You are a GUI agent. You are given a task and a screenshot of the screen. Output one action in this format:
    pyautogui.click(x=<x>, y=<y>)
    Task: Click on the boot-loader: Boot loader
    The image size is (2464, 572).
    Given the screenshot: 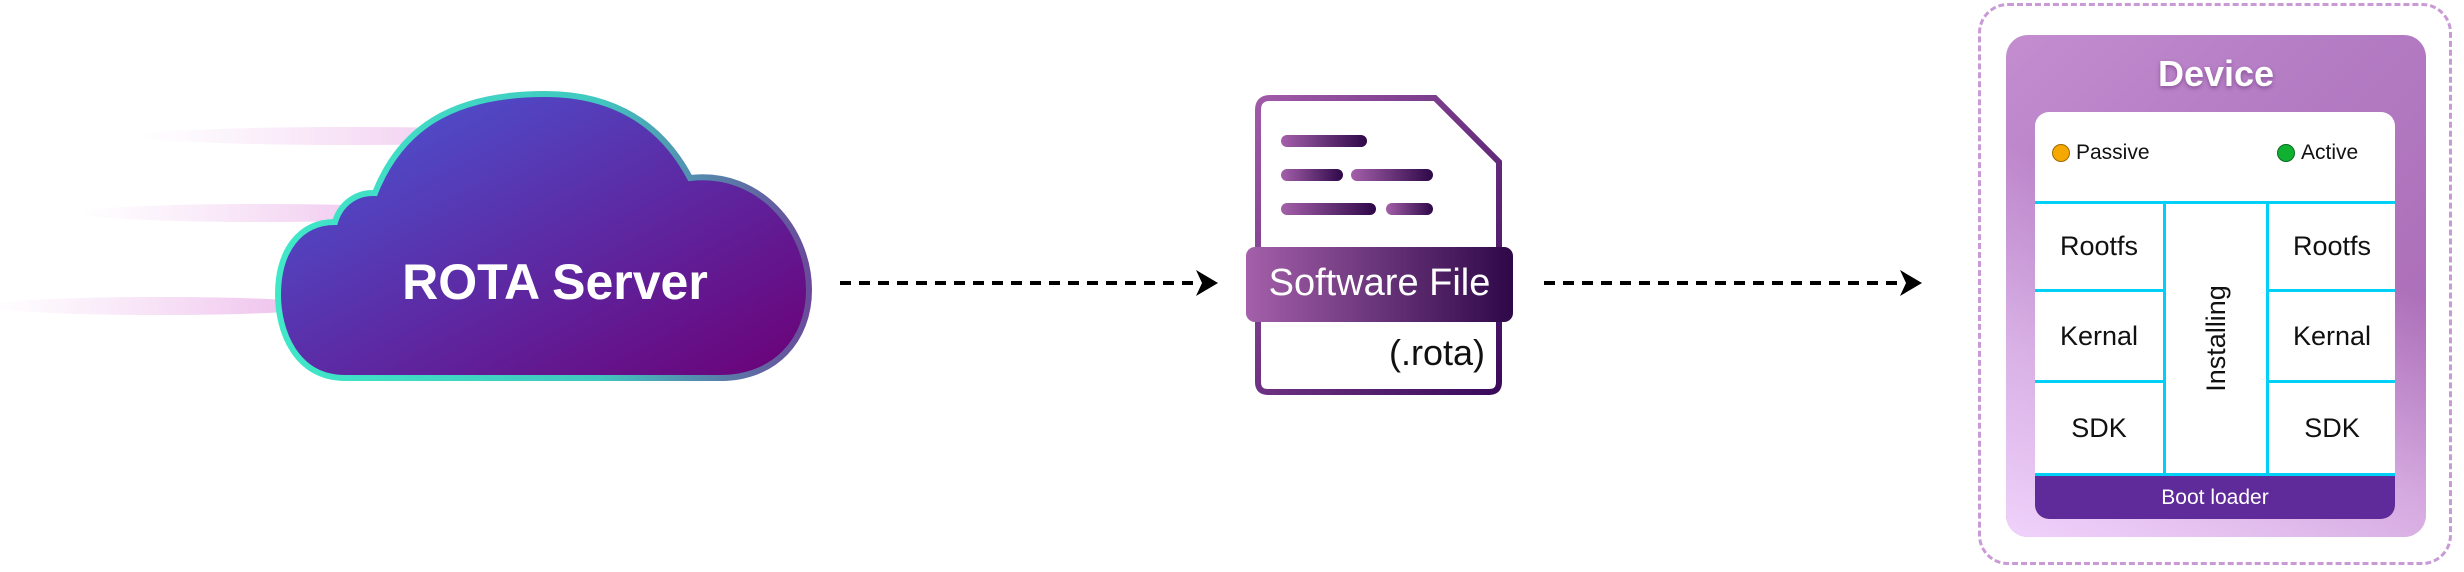 What is the action you would take?
    pyautogui.click(x=2215, y=496)
    